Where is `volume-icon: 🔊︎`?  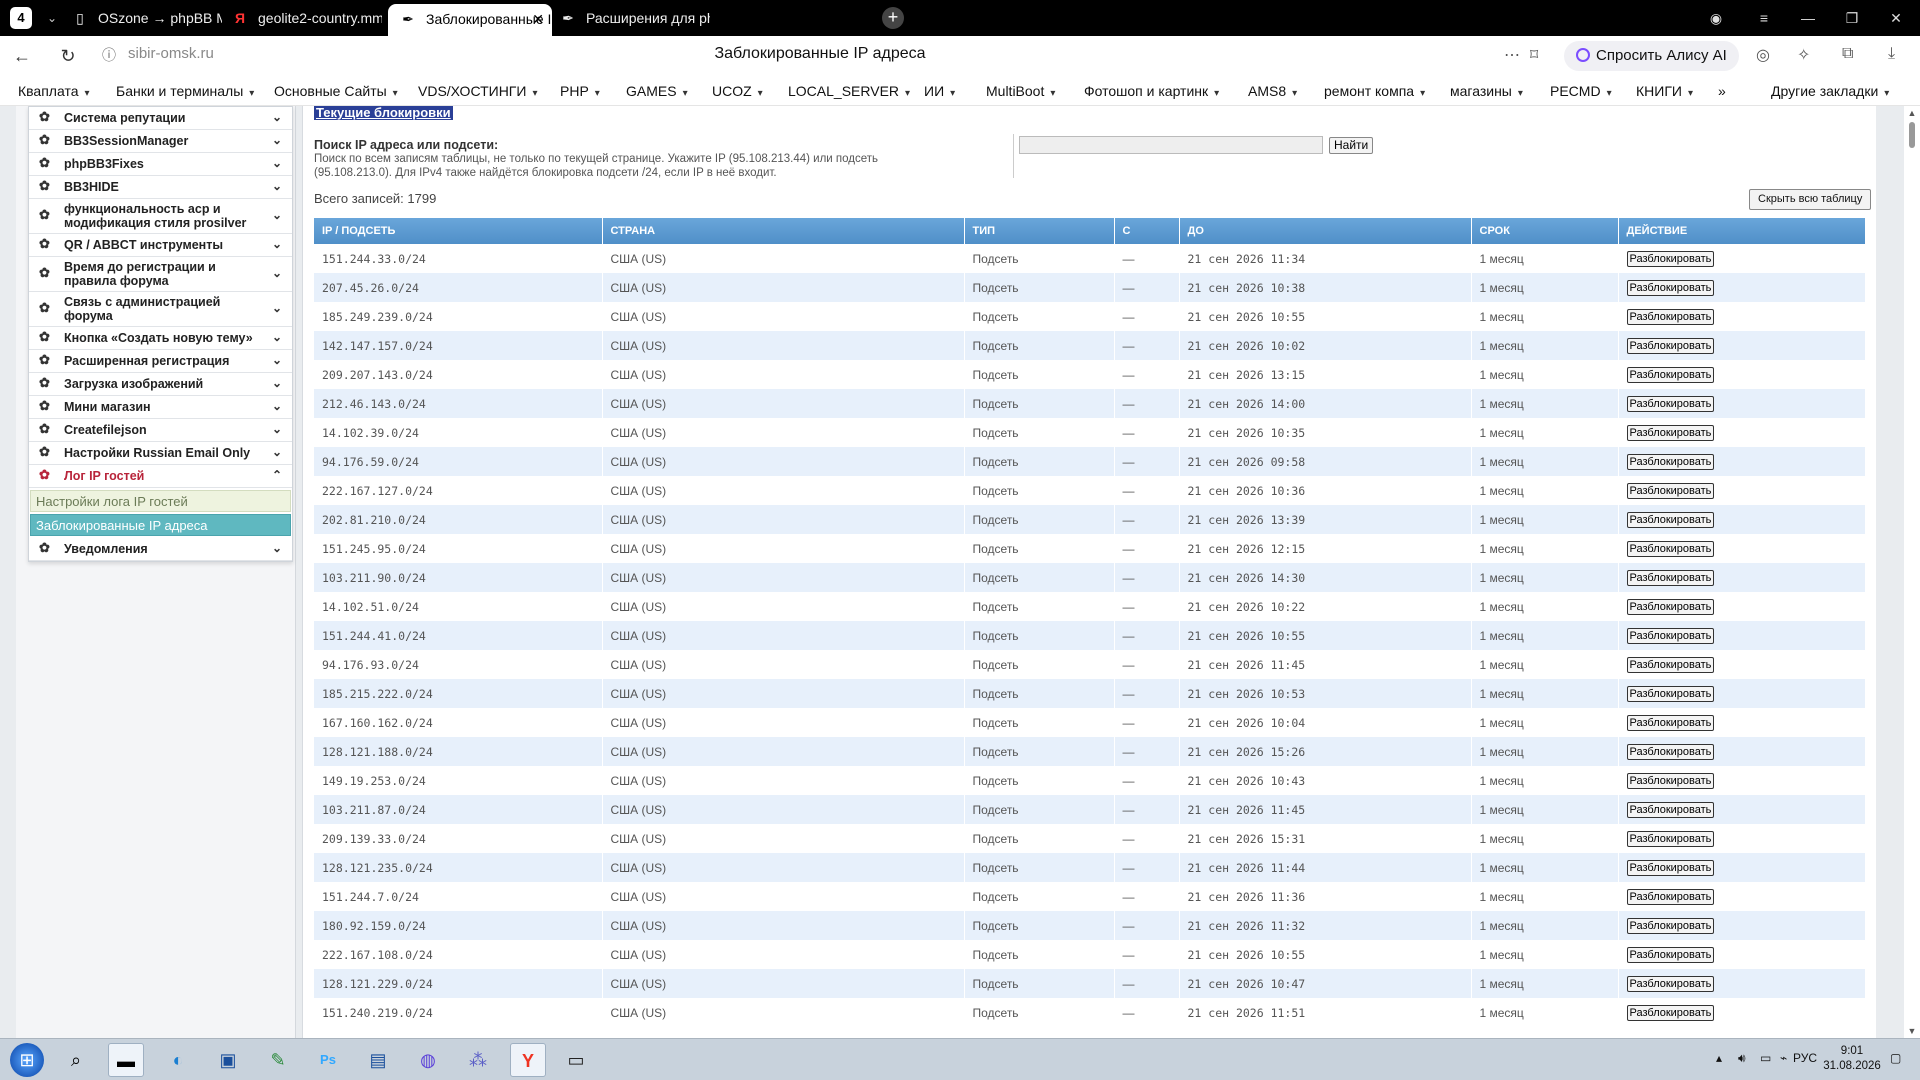 volume-icon: 🔊︎ is located at coordinates (1742, 1058).